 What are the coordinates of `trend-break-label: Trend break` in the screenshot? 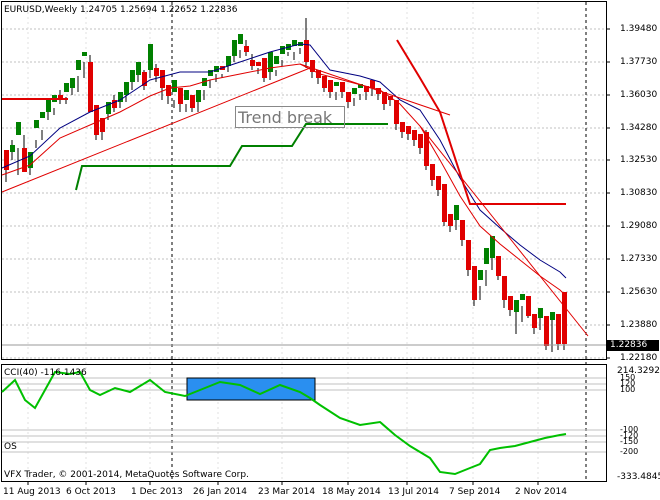 It's located at (290, 117).